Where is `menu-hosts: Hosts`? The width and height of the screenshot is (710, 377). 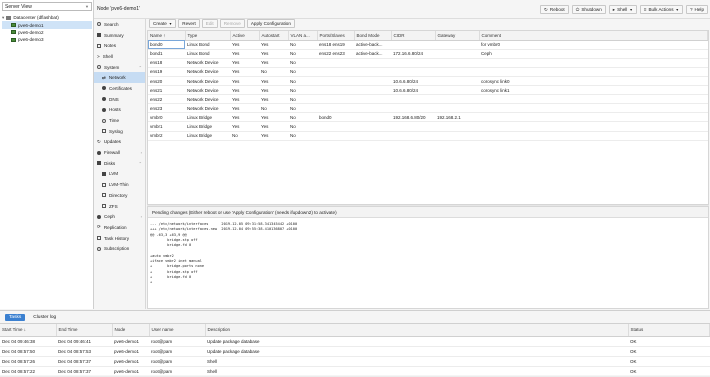
menu-hosts: Hosts is located at coordinates (119, 110).